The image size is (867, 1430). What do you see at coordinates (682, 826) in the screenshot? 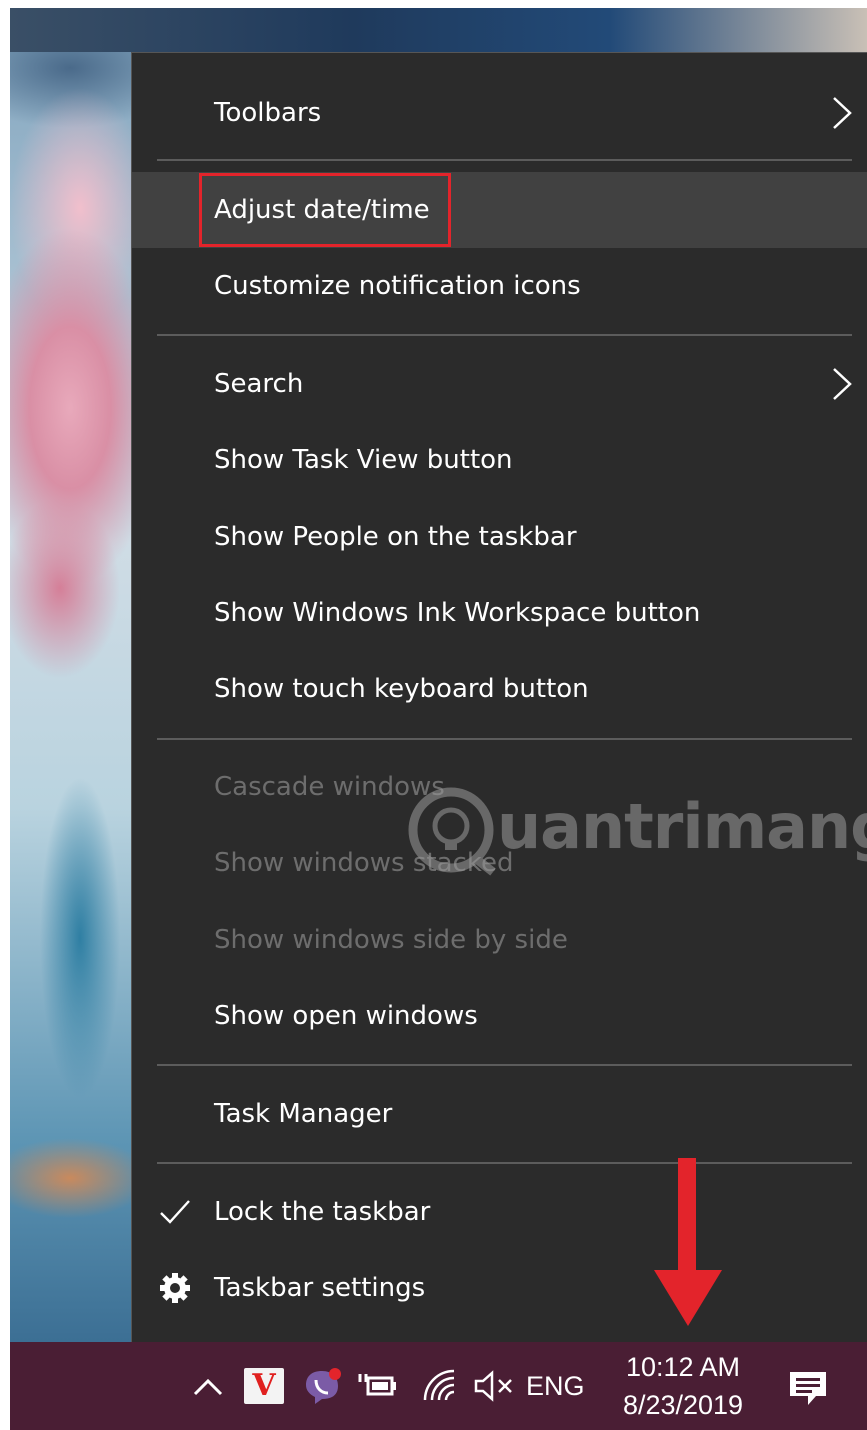
I see `watermark-text: uantrimang` at bounding box center [682, 826].